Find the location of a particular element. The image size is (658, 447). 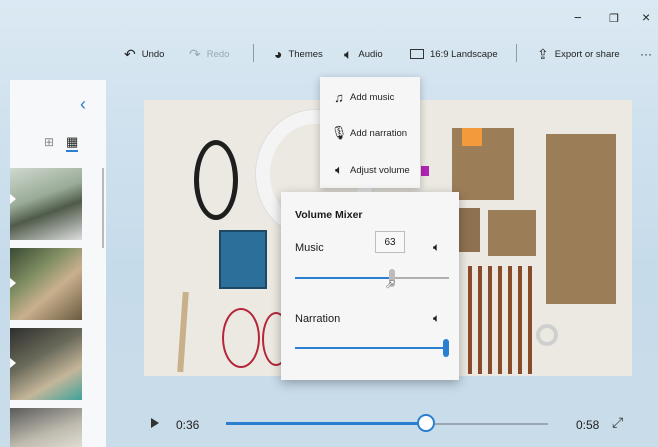

menu-item-adjust-volume: 🔈︎ Adjust volume is located at coordinates (370, 170).